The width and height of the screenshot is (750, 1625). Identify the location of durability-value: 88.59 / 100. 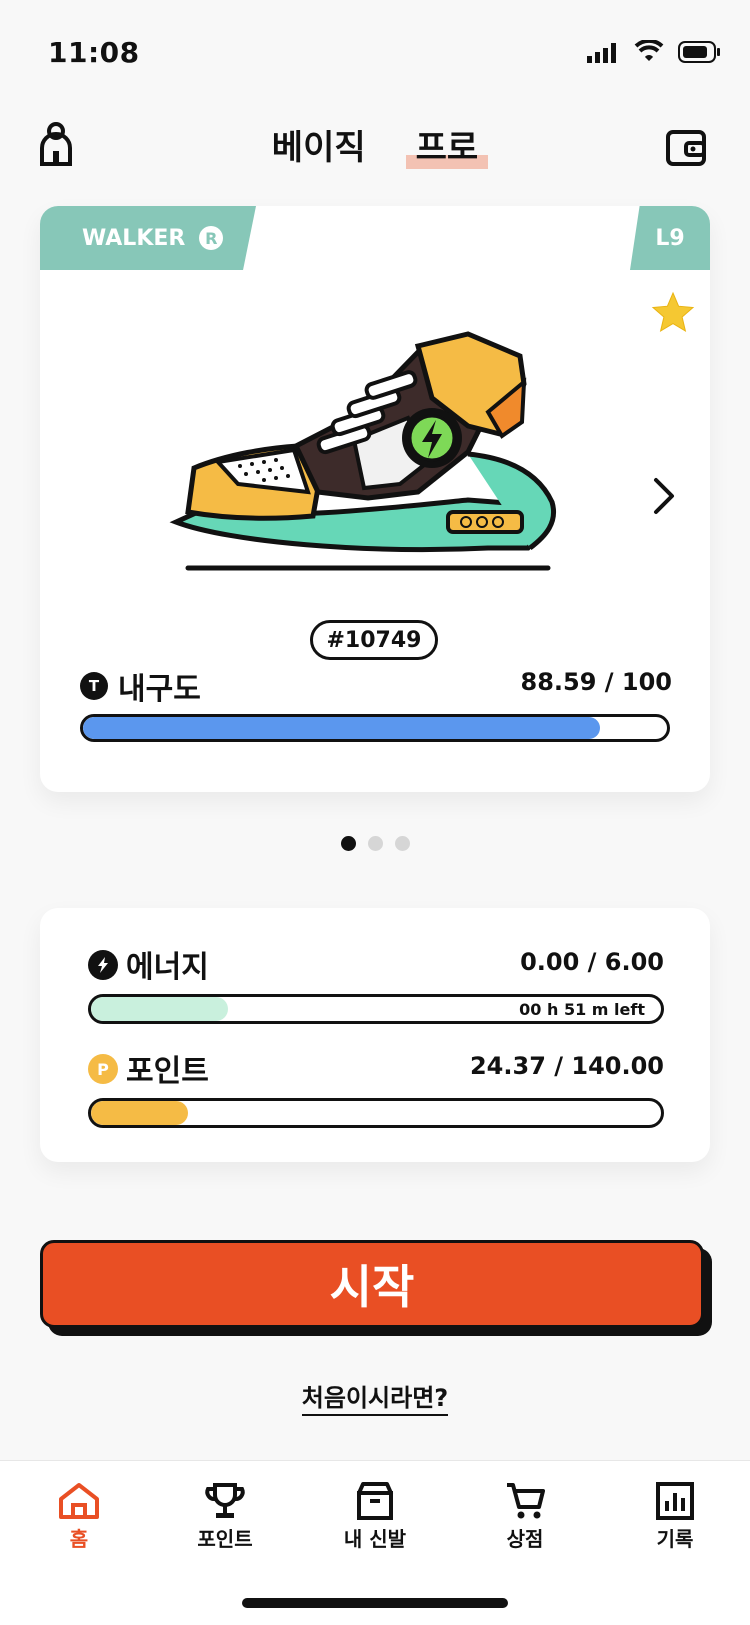
(596, 682).